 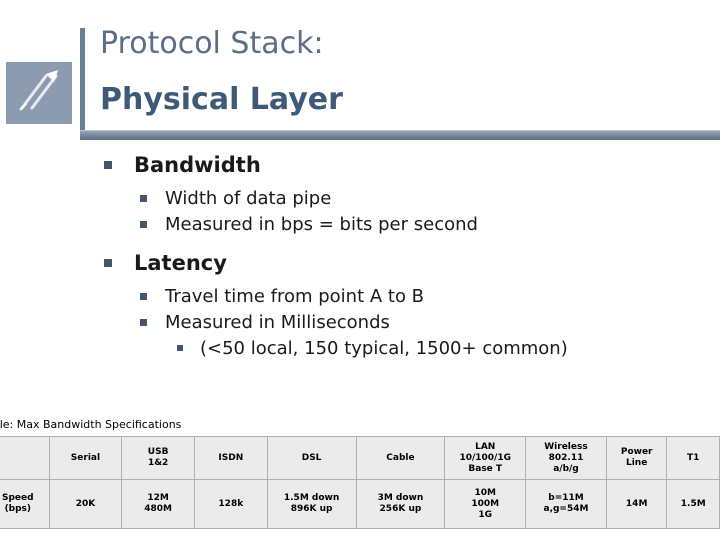 I want to click on table-cell-isdn: 128k, so click(x=230, y=504).